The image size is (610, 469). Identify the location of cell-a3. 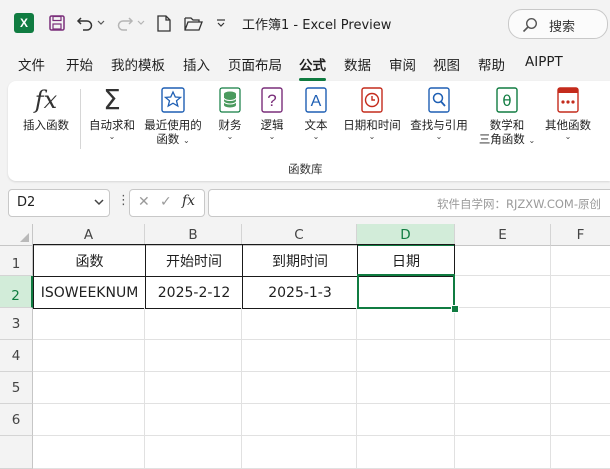
(89, 324).